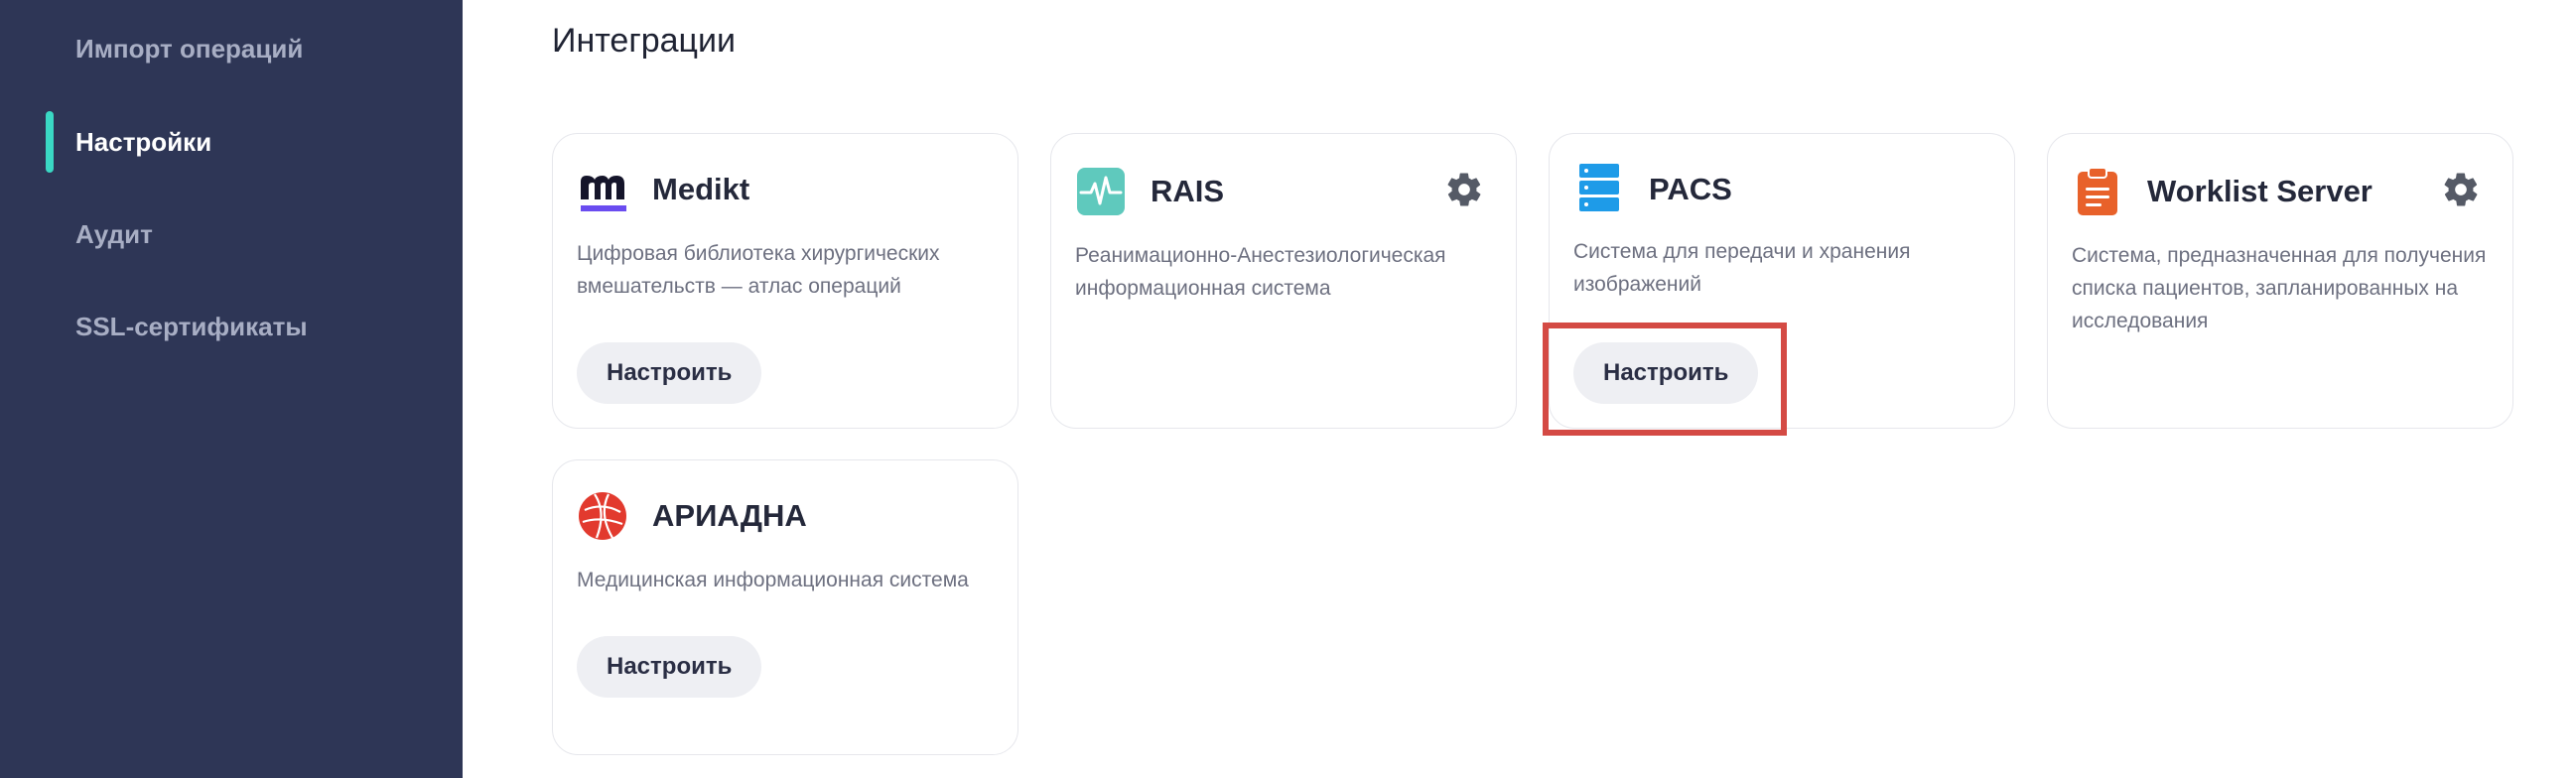  I want to click on card-title: АРИАДНА, so click(729, 515).